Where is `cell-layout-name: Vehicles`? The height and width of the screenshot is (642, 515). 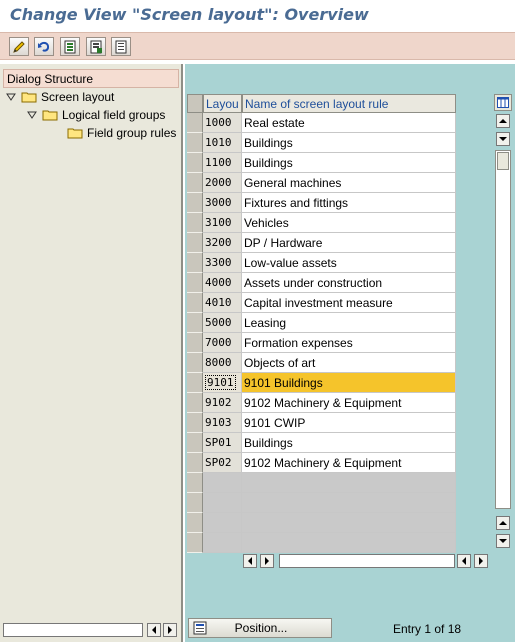 cell-layout-name: Vehicles is located at coordinates (349, 223).